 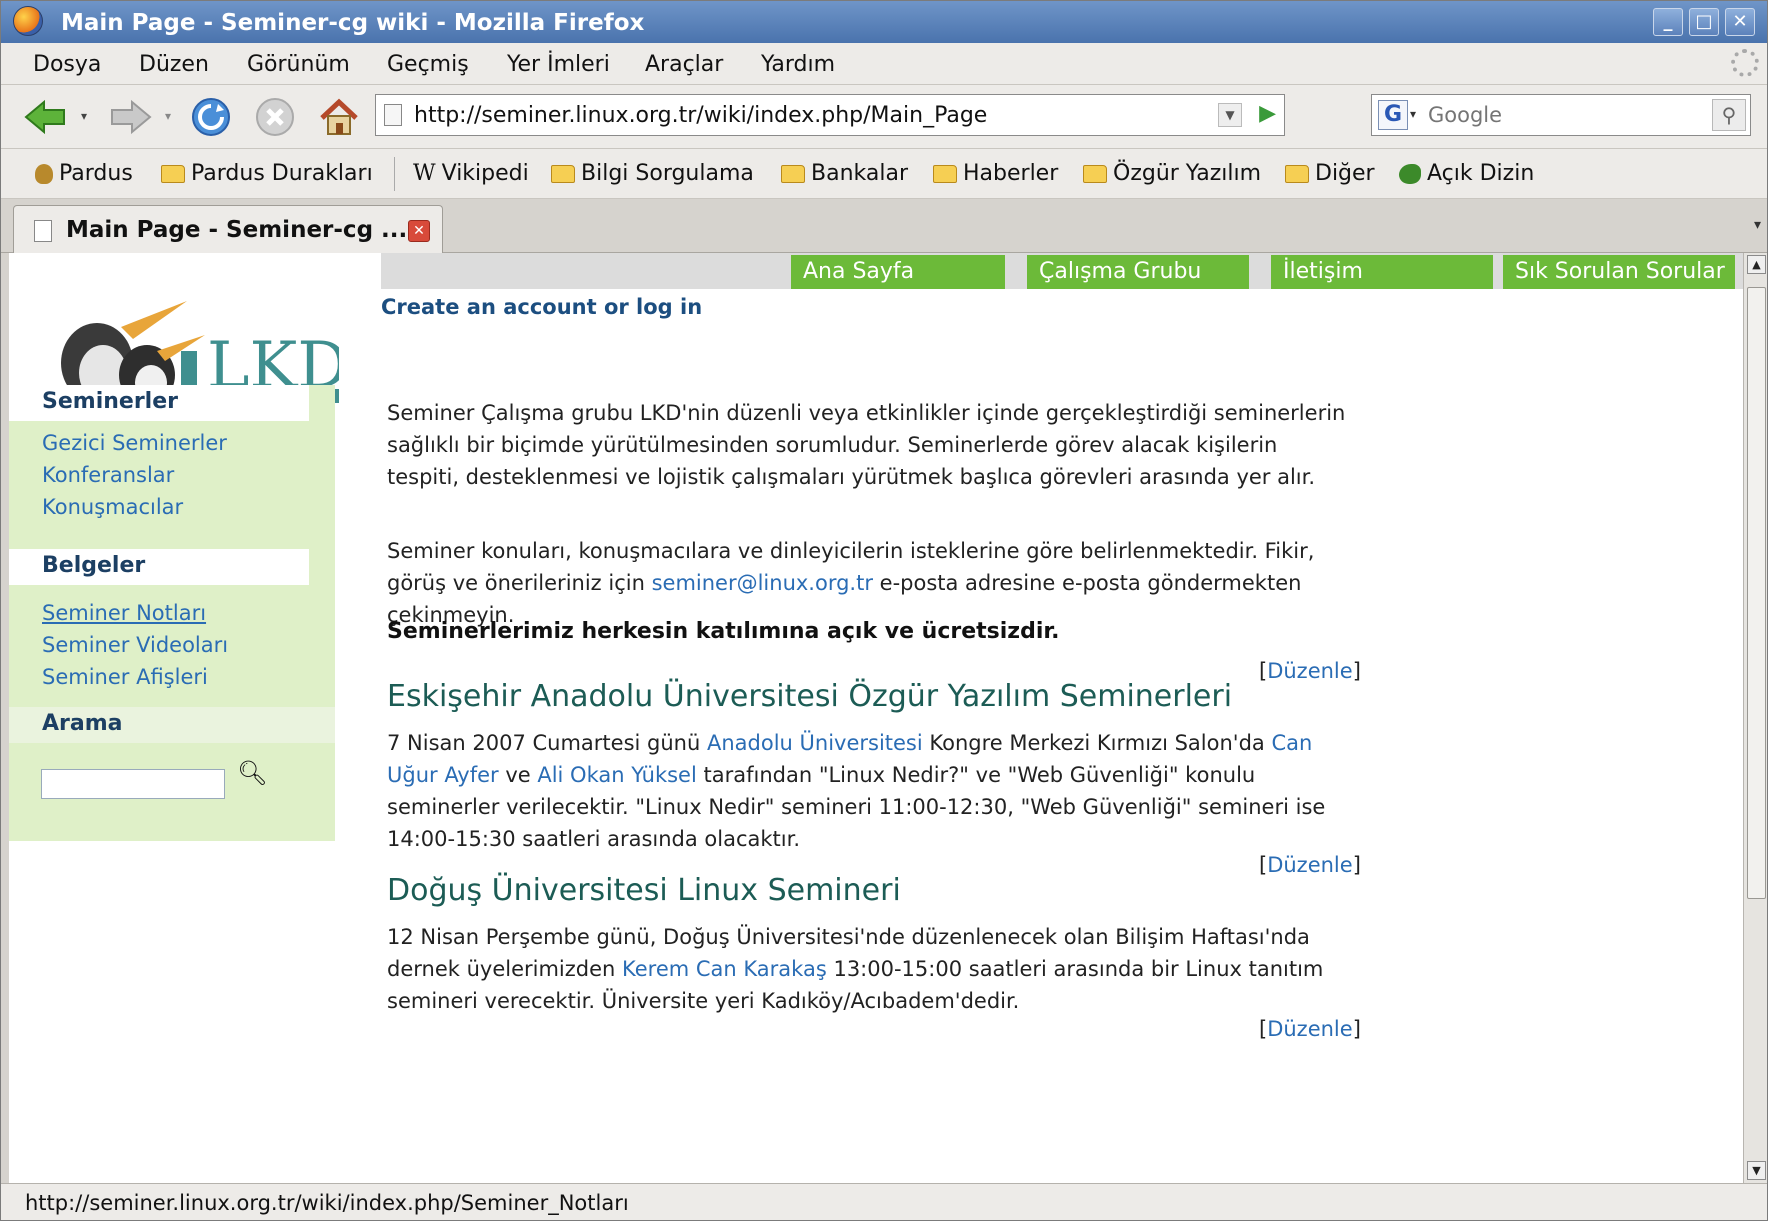 I want to click on body-text: Kongre Merkezi Kırmızı Salon'da, so click(x=1097, y=743).